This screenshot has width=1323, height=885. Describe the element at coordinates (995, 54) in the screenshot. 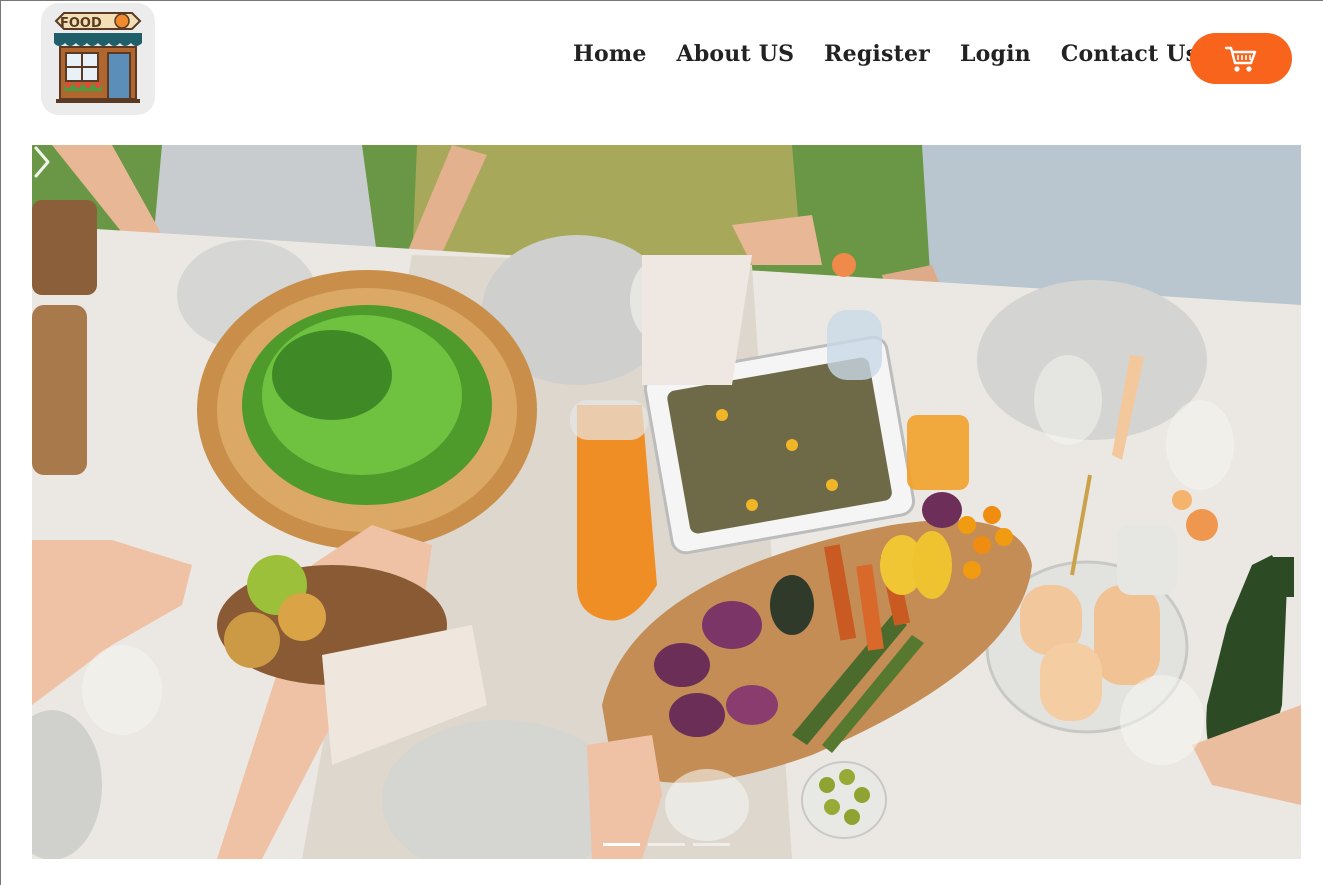

I see `nav-login-link: Login` at that location.